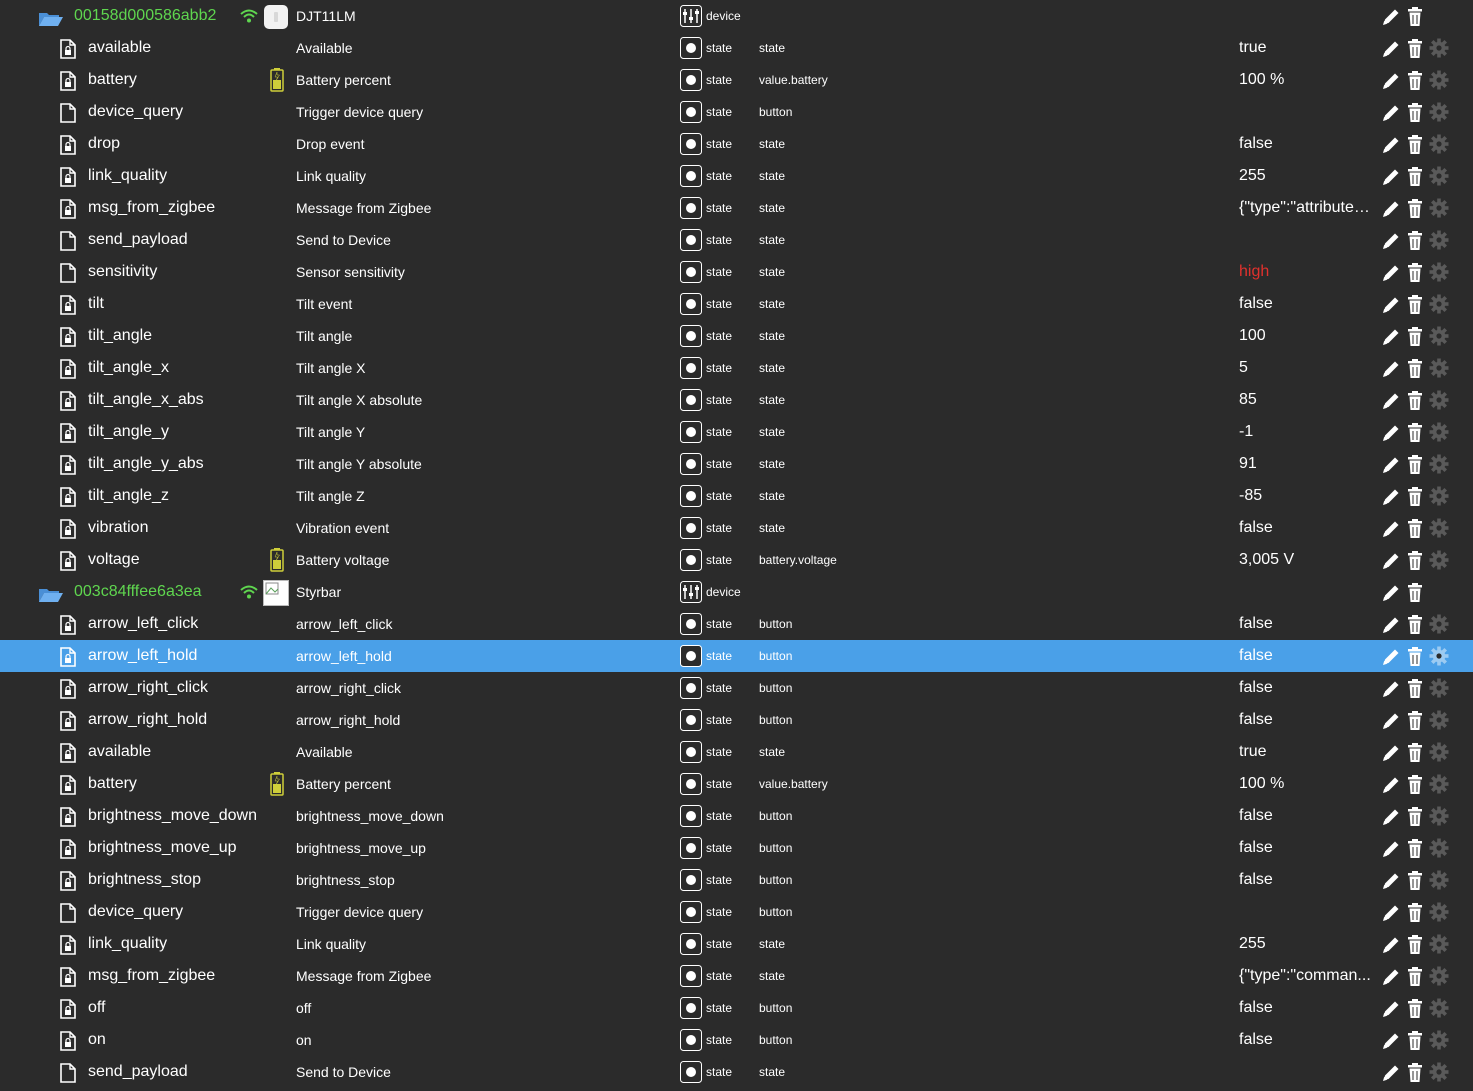 This screenshot has width=1473, height=1091. Describe the element at coordinates (118, 528) in the screenshot. I see `state-id: vibration` at that location.